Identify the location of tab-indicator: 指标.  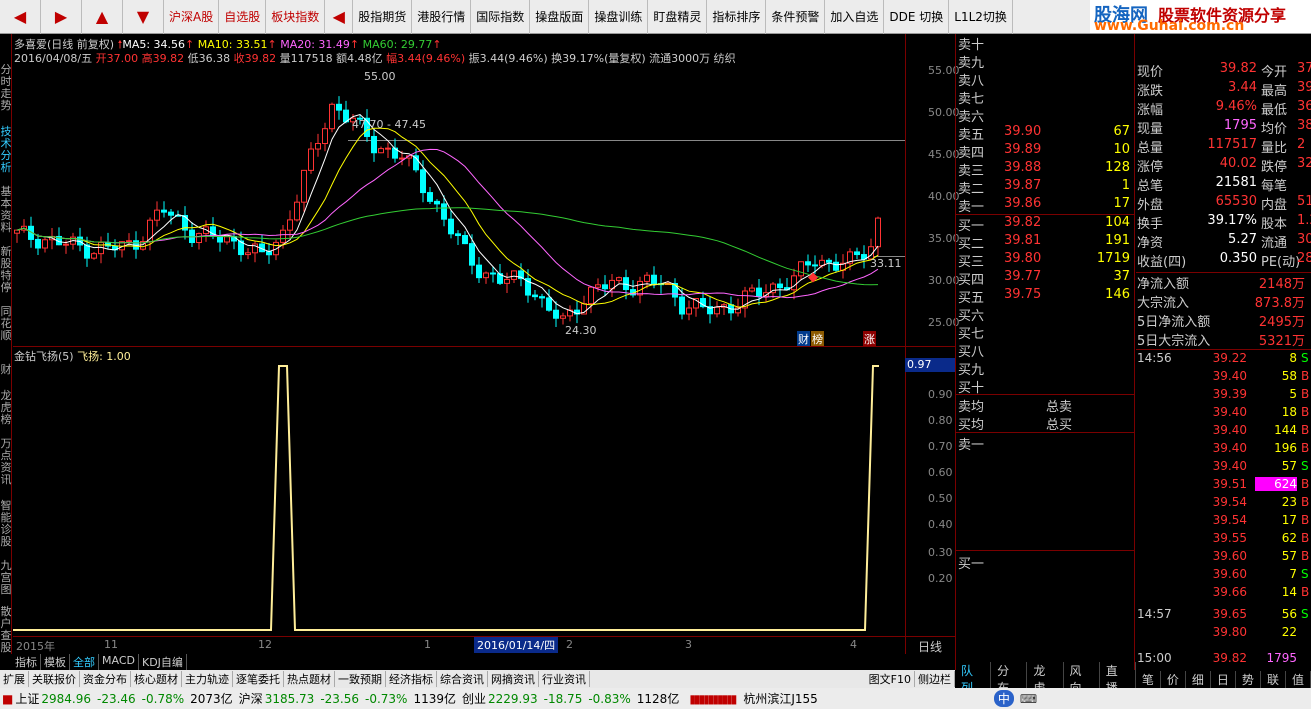
(26, 662).